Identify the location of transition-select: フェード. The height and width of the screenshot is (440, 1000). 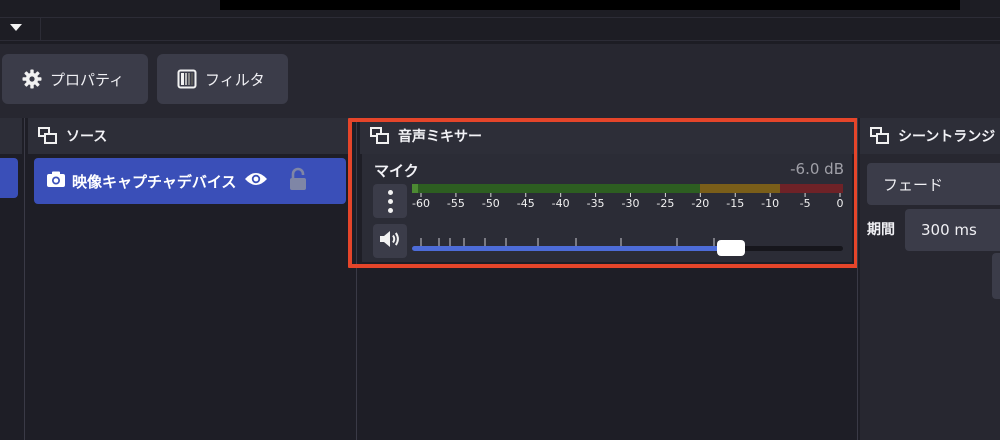
(933, 184).